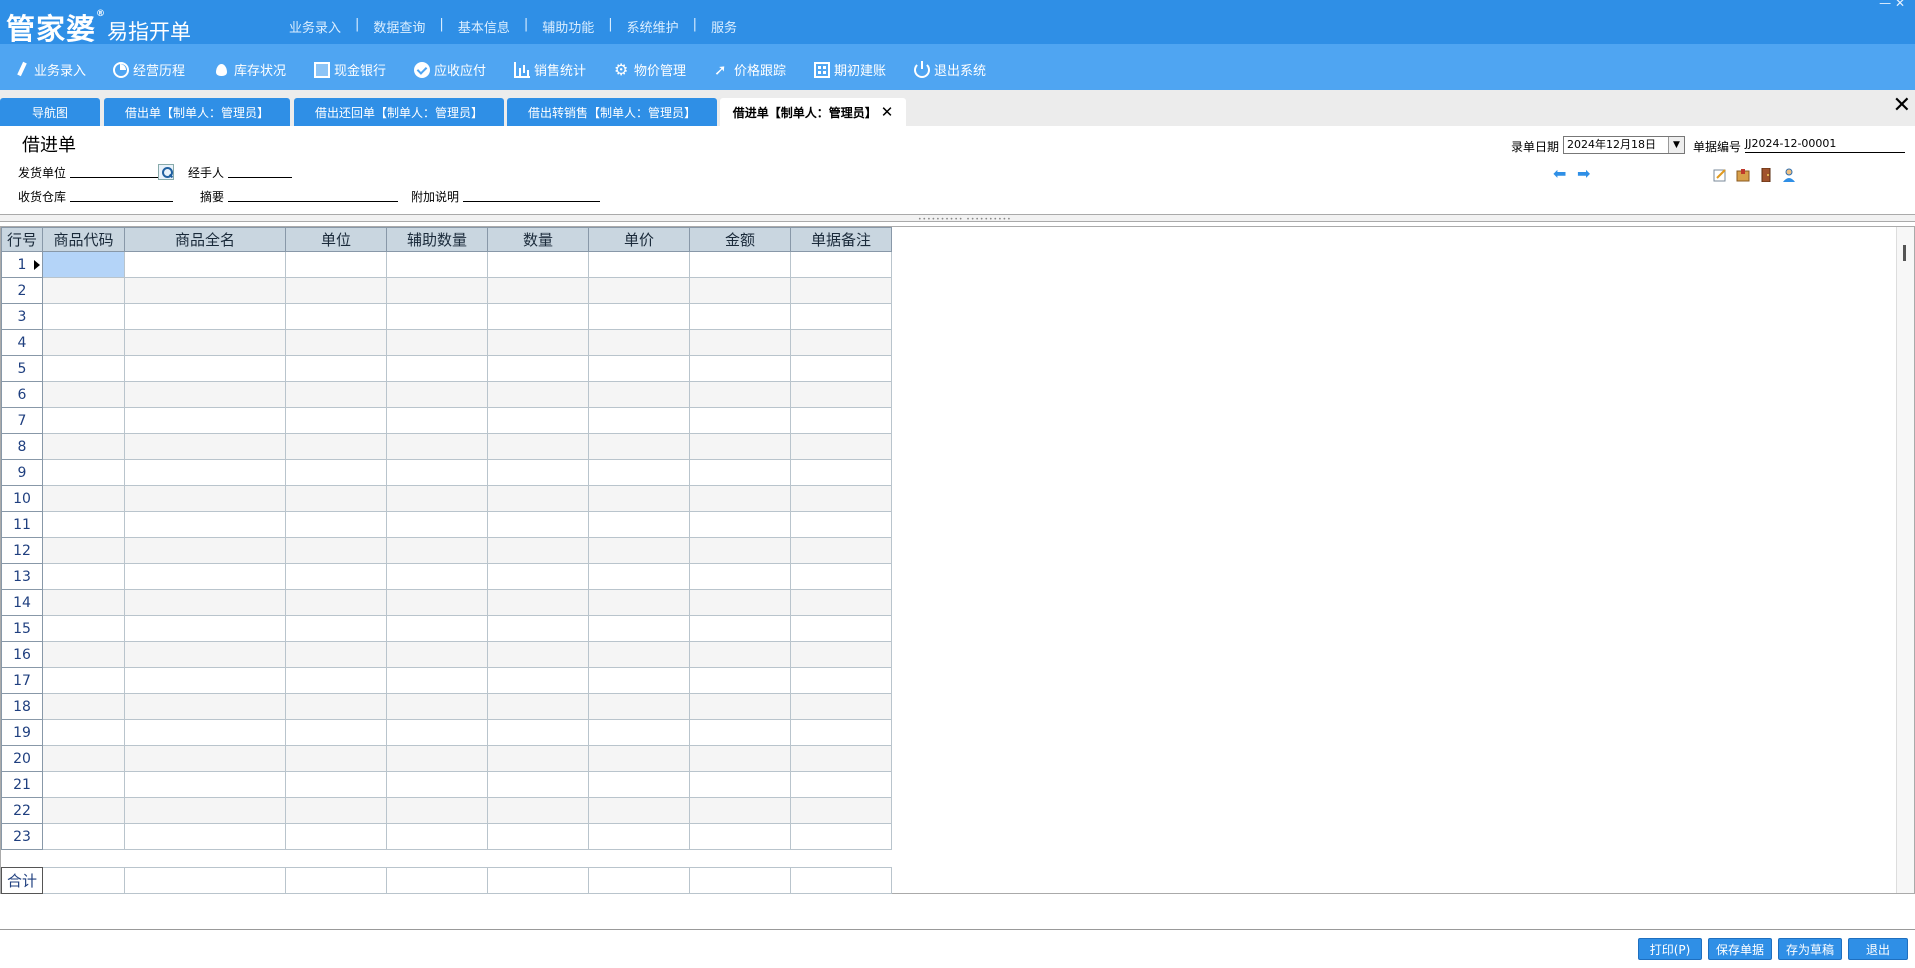  What do you see at coordinates (1624, 145) in the screenshot?
I see `date-picker: 2024年12月18日 ▼` at bounding box center [1624, 145].